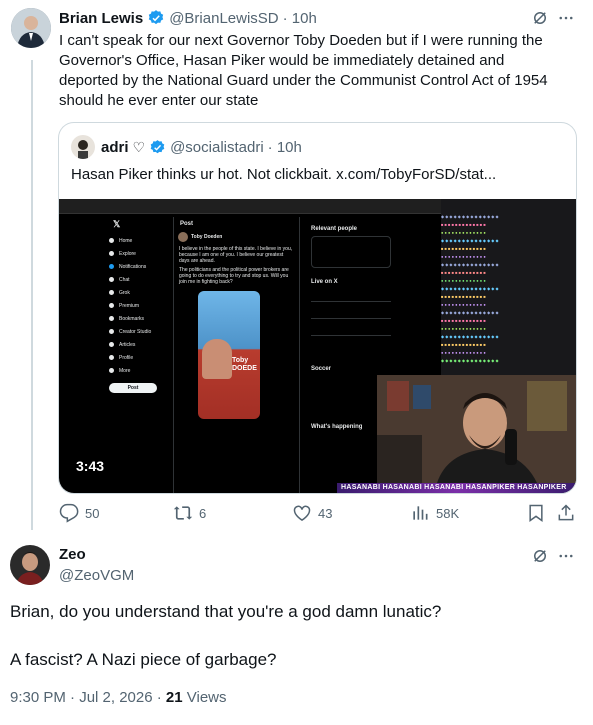  Describe the element at coordinates (476, 429) in the screenshot. I see `webcam-feed` at that location.